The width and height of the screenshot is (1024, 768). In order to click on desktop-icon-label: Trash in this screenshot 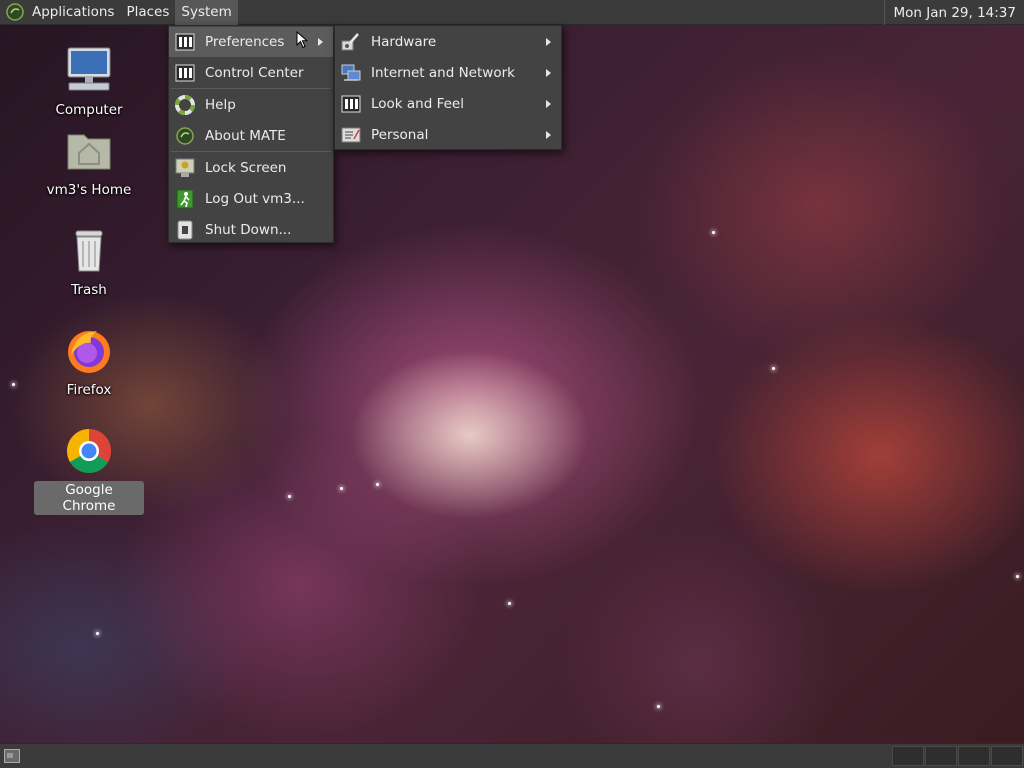, I will do `click(89, 290)`.